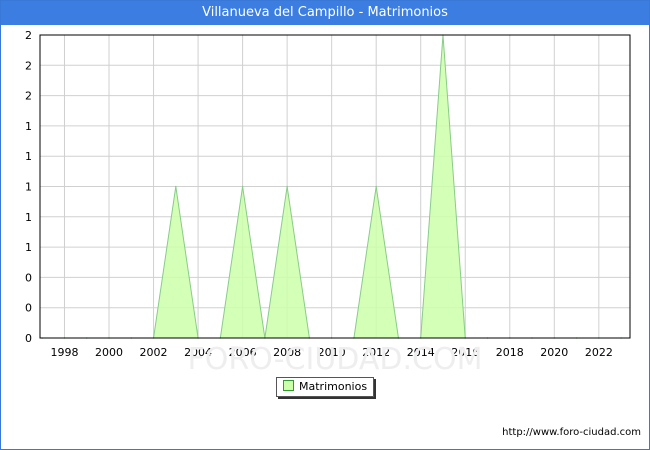 The width and height of the screenshot is (650, 450). What do you see at coordinates (64, 352) in the screenshot?
I see `x-tick-label: 1998` at bounding box center [64, 352].